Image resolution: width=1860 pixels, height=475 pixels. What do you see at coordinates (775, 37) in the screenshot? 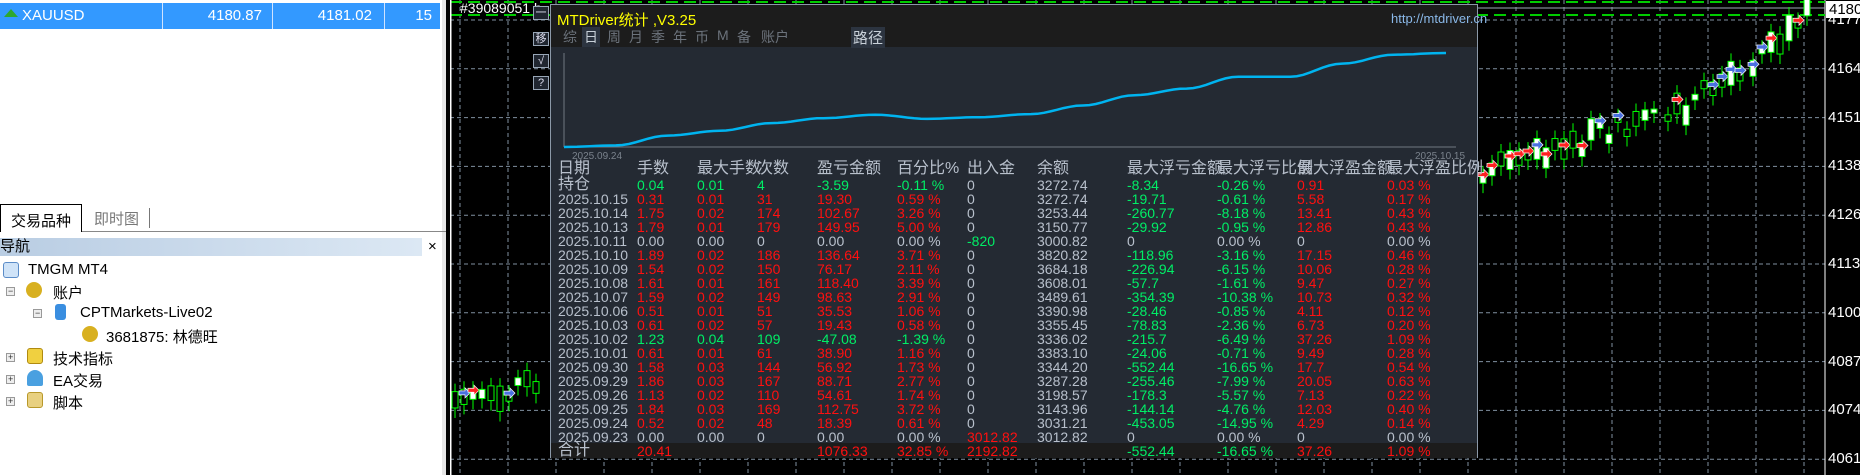
I see `panel-tab: 账户` at bounding box center [775, 37].